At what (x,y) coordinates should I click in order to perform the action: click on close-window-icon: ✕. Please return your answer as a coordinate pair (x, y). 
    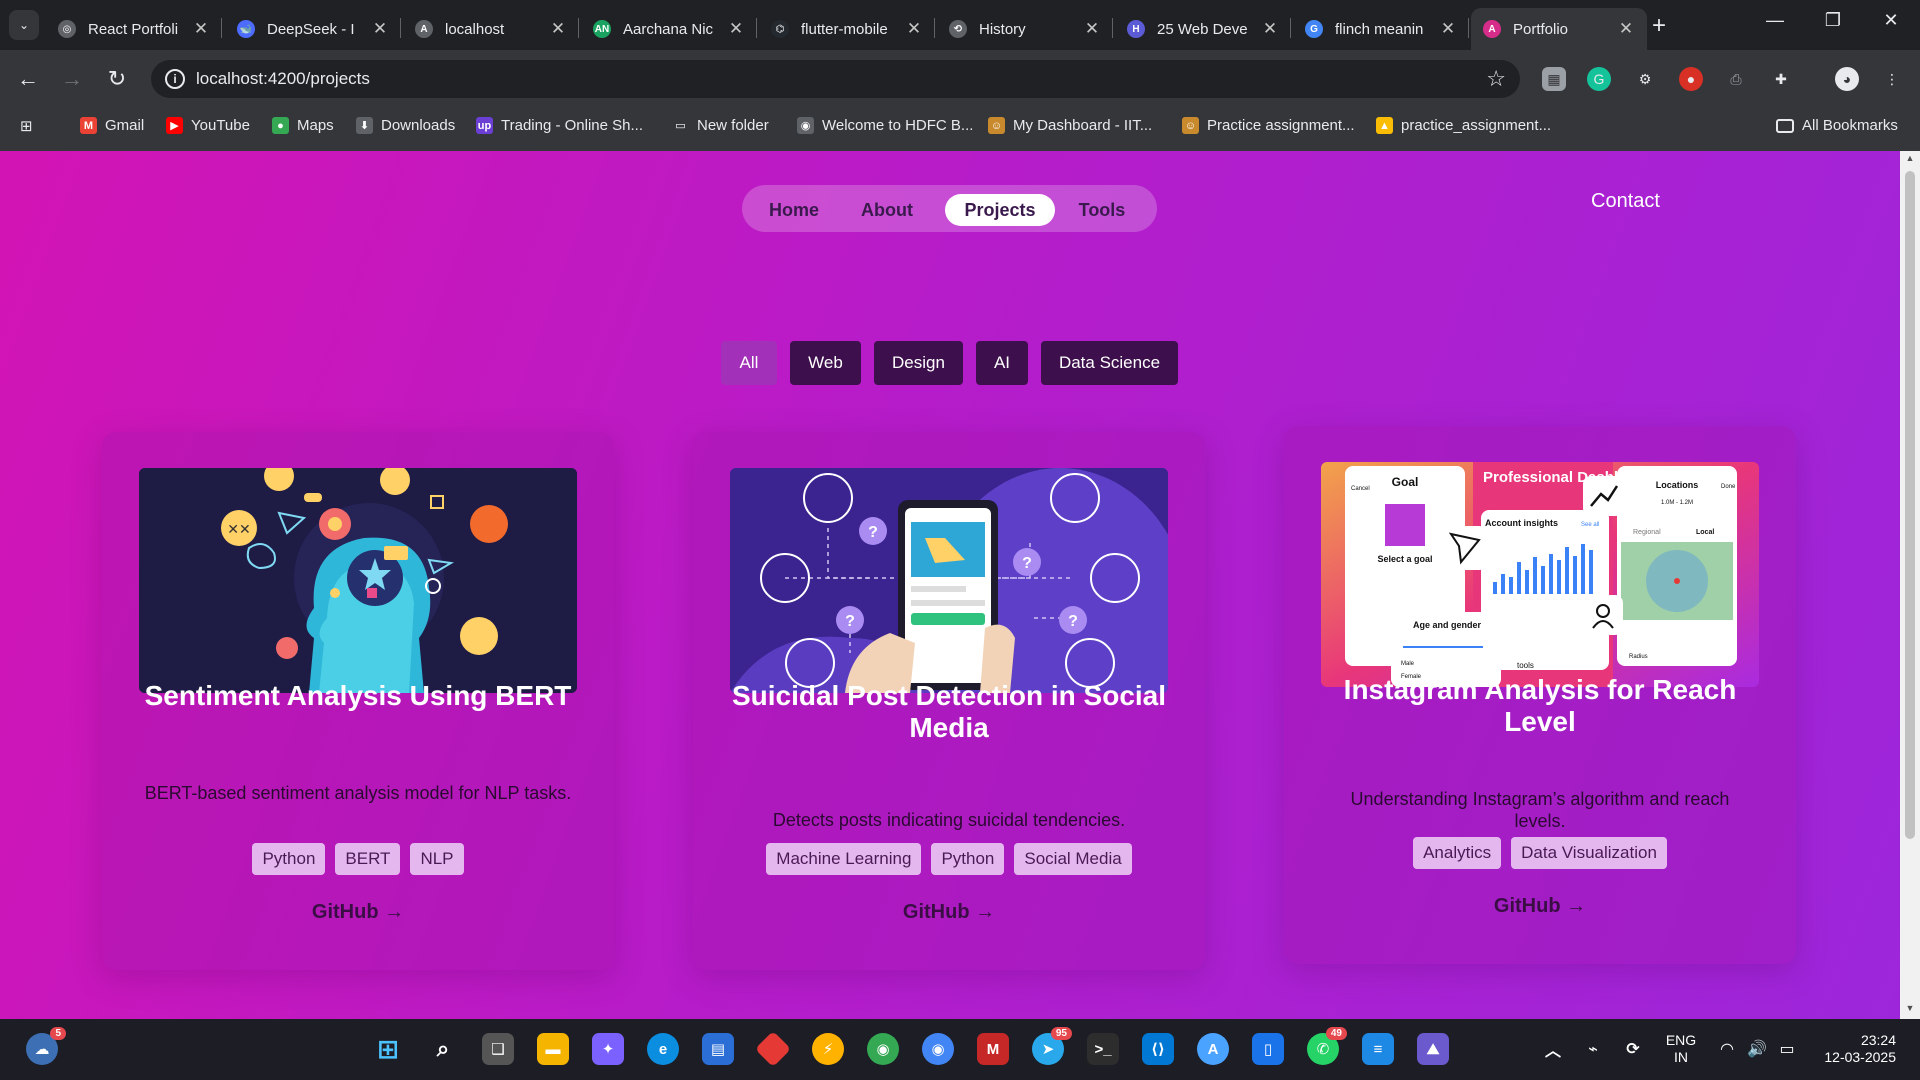
    Looking at the image, I should click on (1891, 20).